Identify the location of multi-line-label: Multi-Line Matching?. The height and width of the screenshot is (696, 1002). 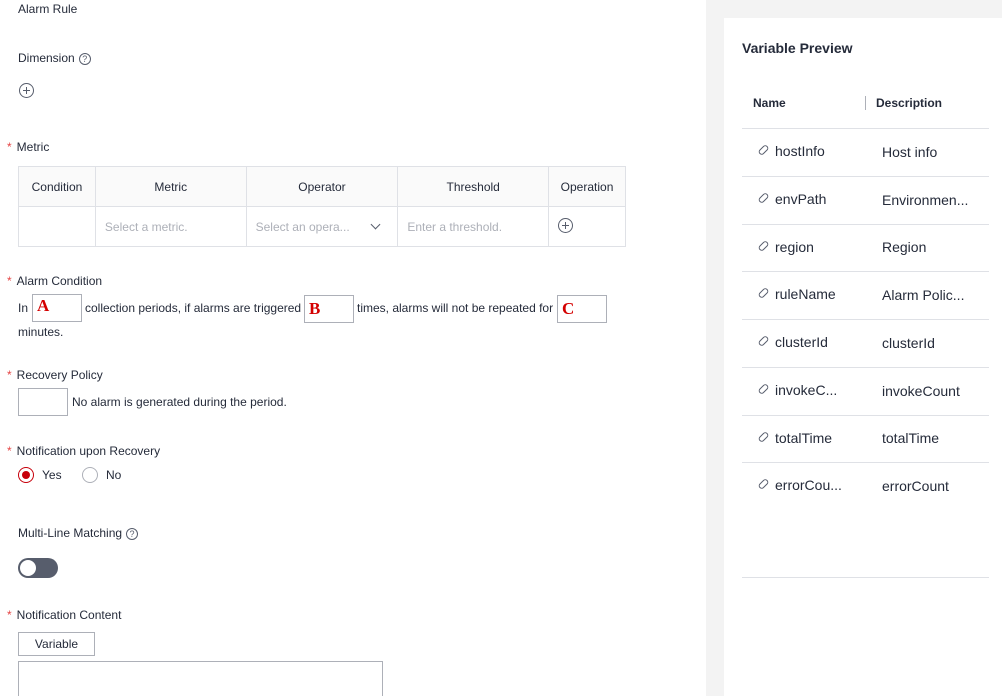
(78, 533).